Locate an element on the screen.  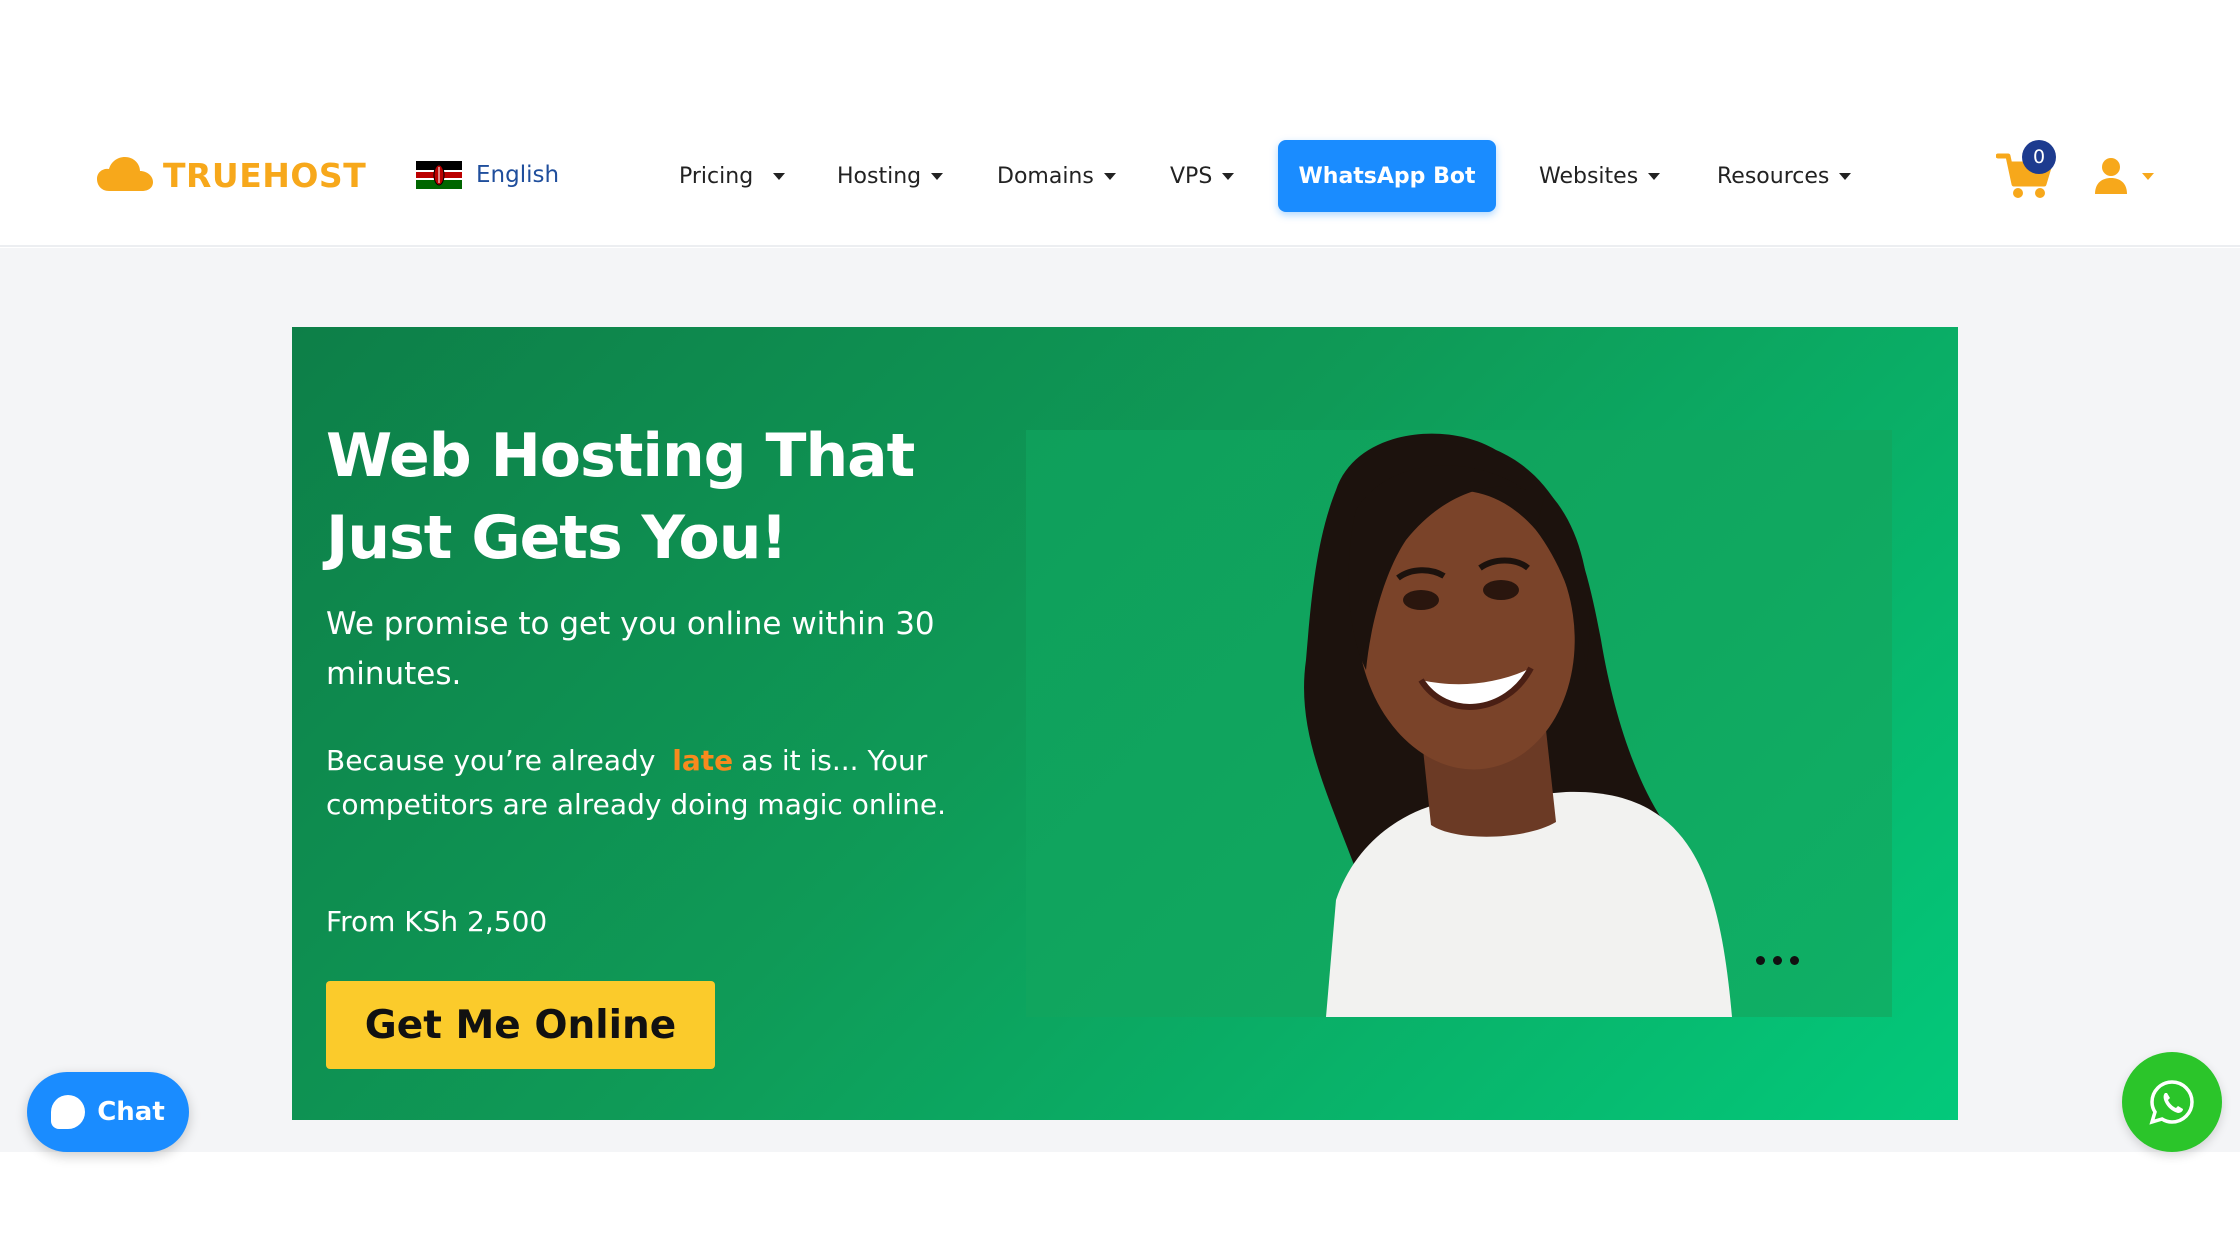
carousel-dots is located at coordinates (1777, 960).